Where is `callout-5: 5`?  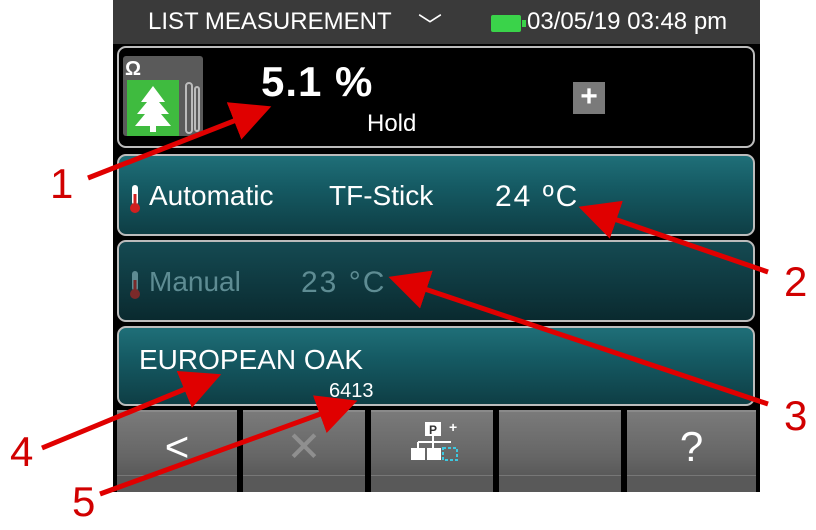 callout-5: 5 is located at coordinates (84, 501).